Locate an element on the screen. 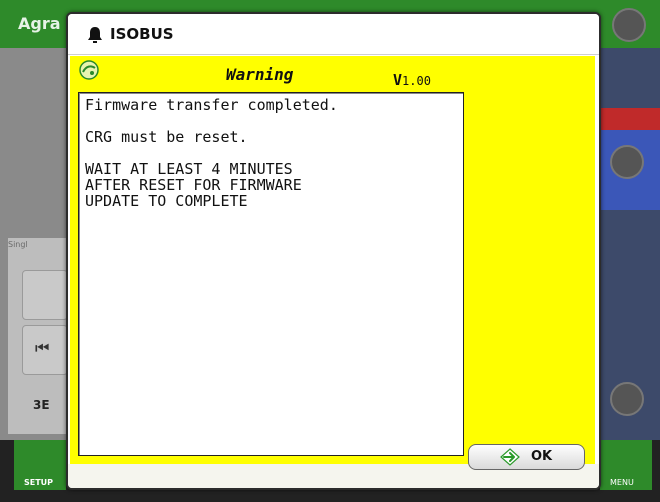 The image size is (660, 502). warning-heading: Warning is located at coordinates (260, 74).